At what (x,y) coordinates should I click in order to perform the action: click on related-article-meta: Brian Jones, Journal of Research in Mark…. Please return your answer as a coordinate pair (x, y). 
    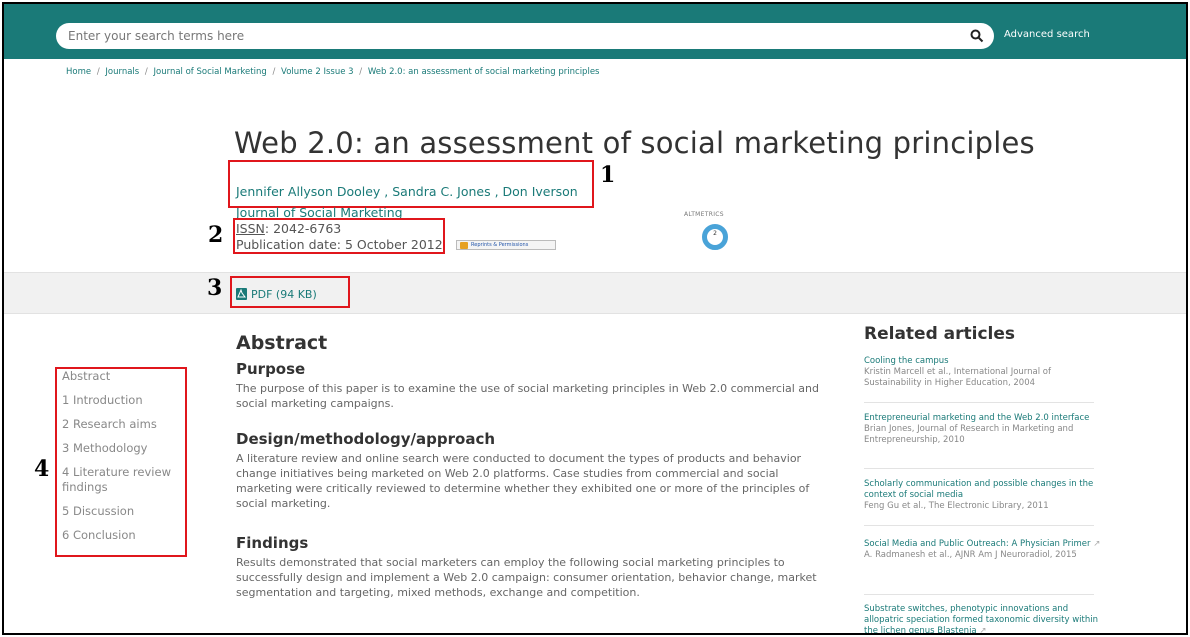
    Looking at the image, I should click on (969, 434).